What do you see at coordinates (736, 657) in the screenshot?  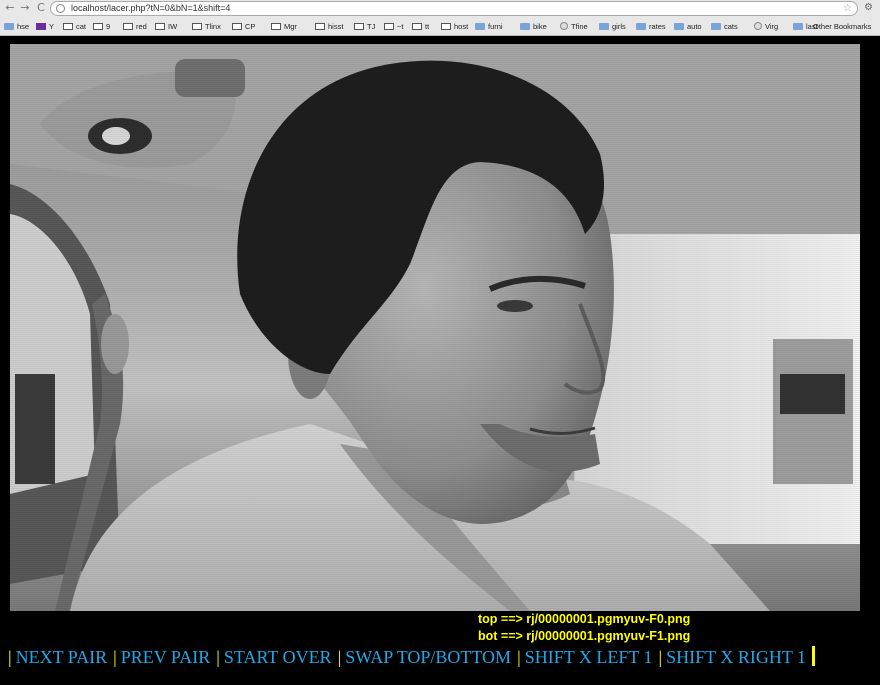 I see `shift-x-right-link: SHIFT X RIGHT 1` at bounding box center [736, 657].